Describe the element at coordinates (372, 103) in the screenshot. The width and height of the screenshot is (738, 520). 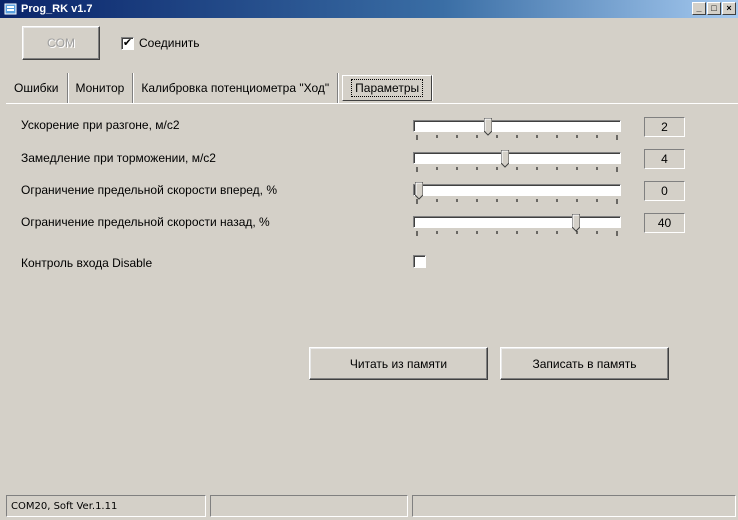
I see `tab-panel-edge` at that location.